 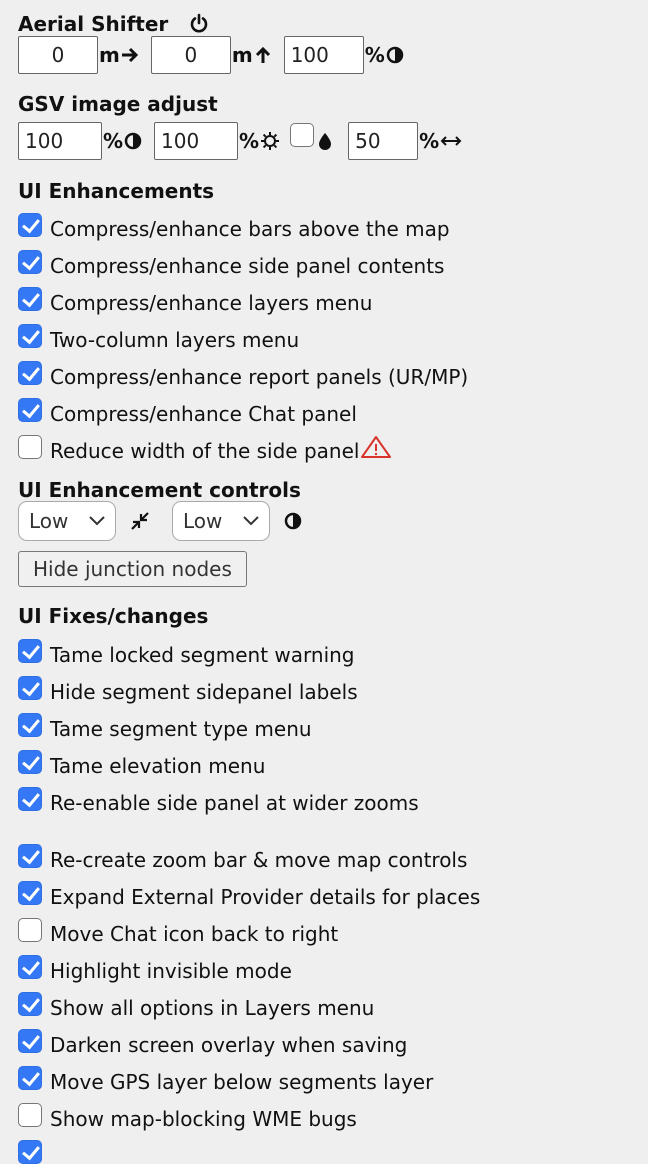 I want to click on checkbox-label: Reduce width of the side panel, so click(x=205, y=451).